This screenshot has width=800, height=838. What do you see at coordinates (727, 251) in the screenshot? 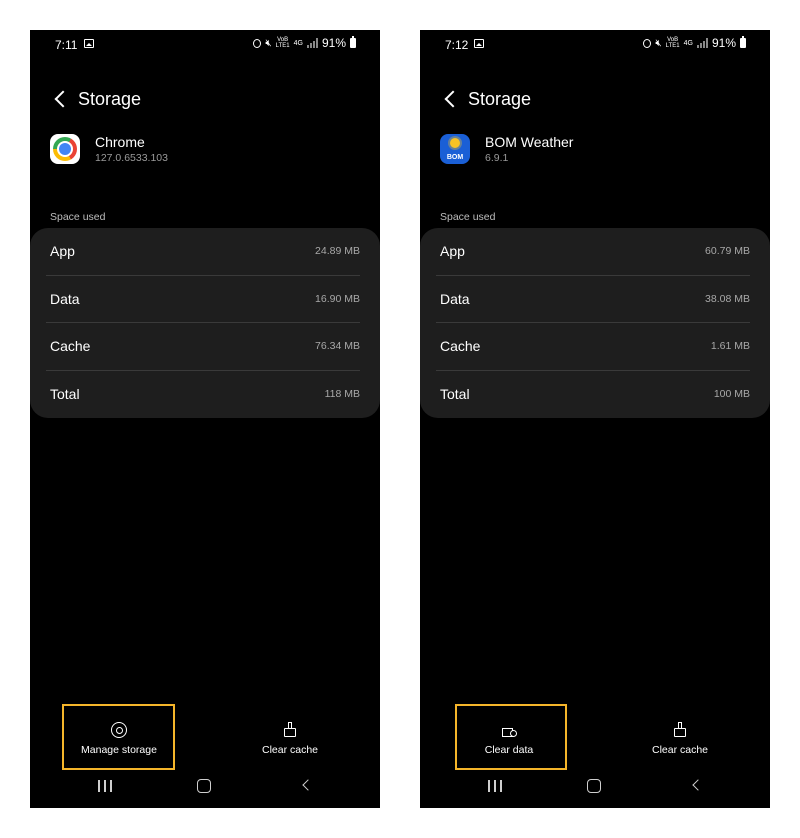
I see `row-value: 60.79 MB` at bounding box center [727, 251].